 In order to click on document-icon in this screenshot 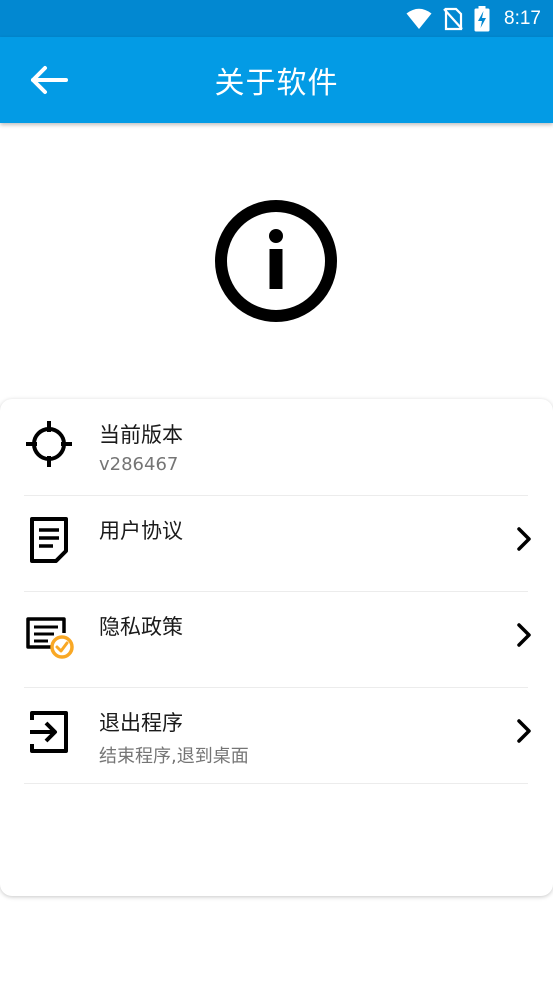, I will do `click(49, 540)`.